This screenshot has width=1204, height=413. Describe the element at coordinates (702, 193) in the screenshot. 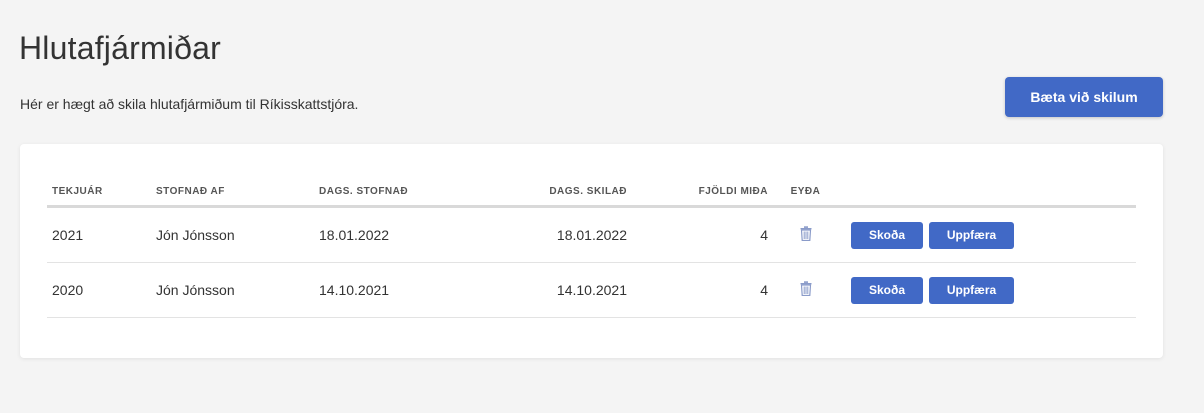

I see `column-header-count: FJÖLDI MIÐA` at that location.